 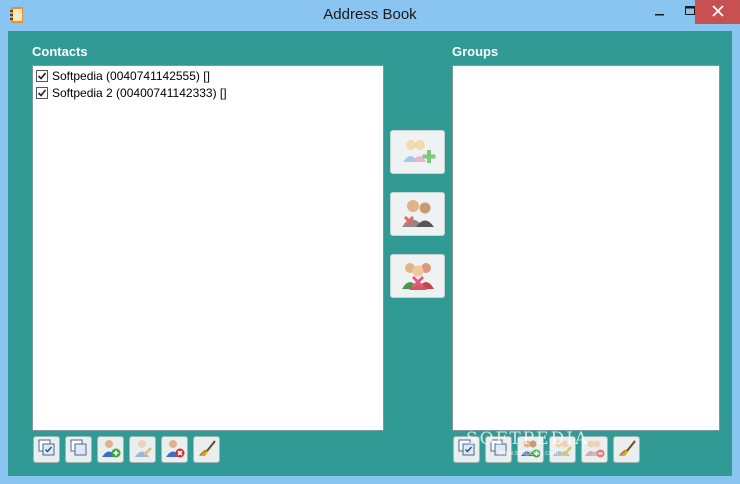 I want to click on minimize-icon, so click(x=660, y=12).